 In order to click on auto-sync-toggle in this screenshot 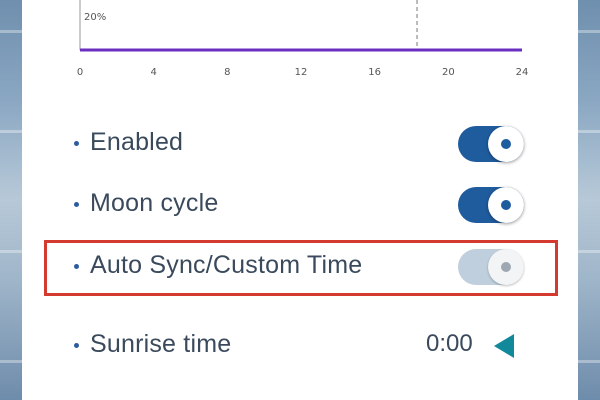, I will do `click(491, 267)`.